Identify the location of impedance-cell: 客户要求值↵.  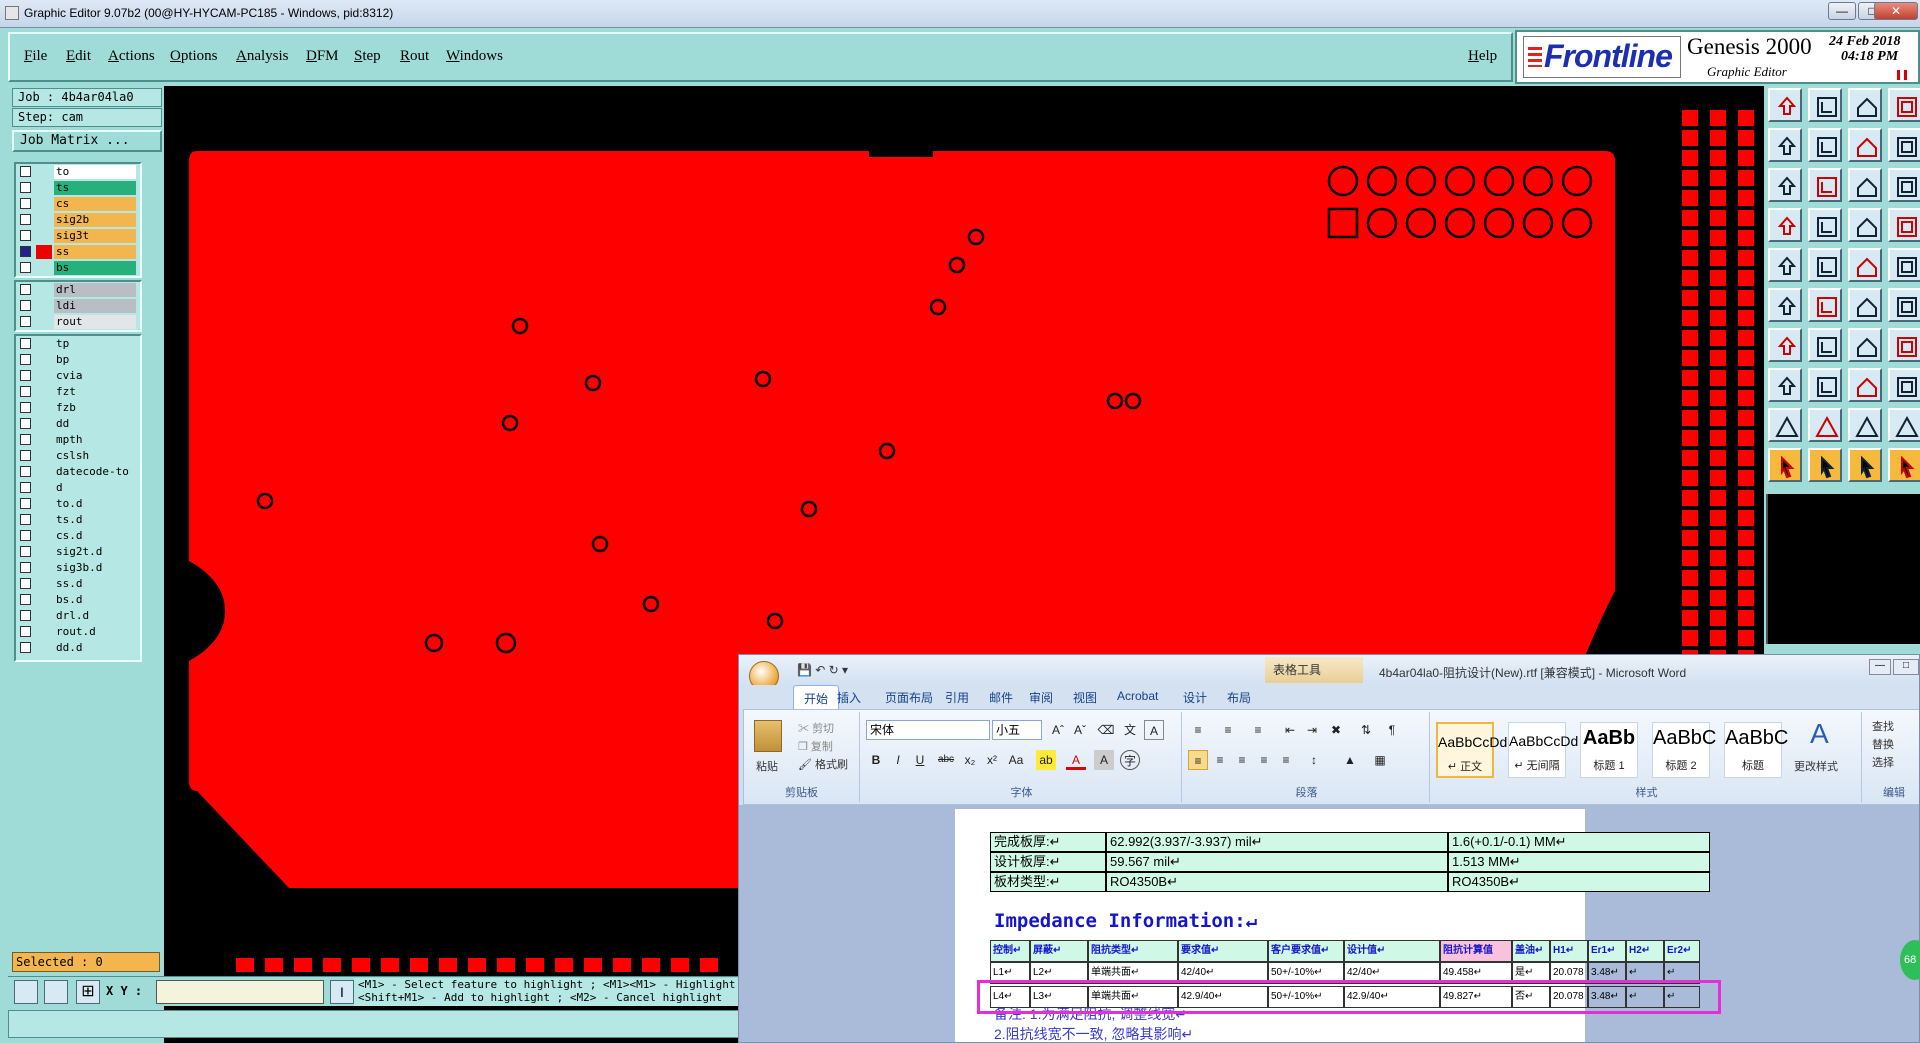
(1306, 951).